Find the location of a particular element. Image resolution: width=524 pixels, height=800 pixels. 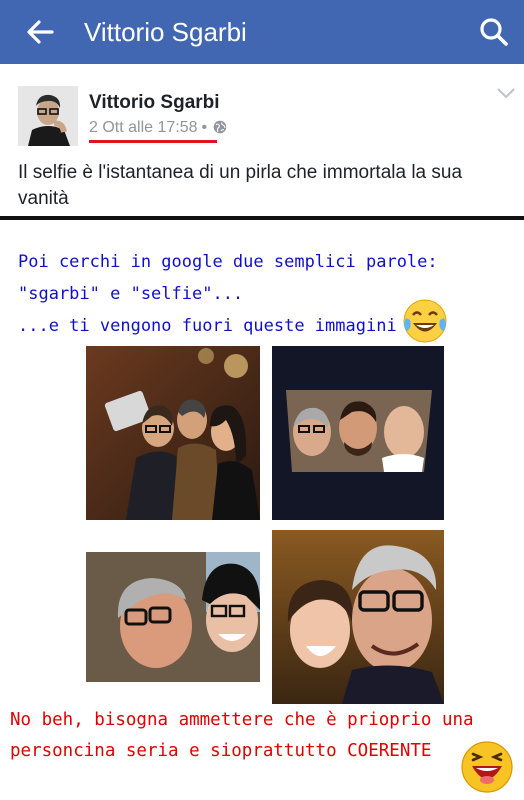

divider is located at coordinates (262, 218).